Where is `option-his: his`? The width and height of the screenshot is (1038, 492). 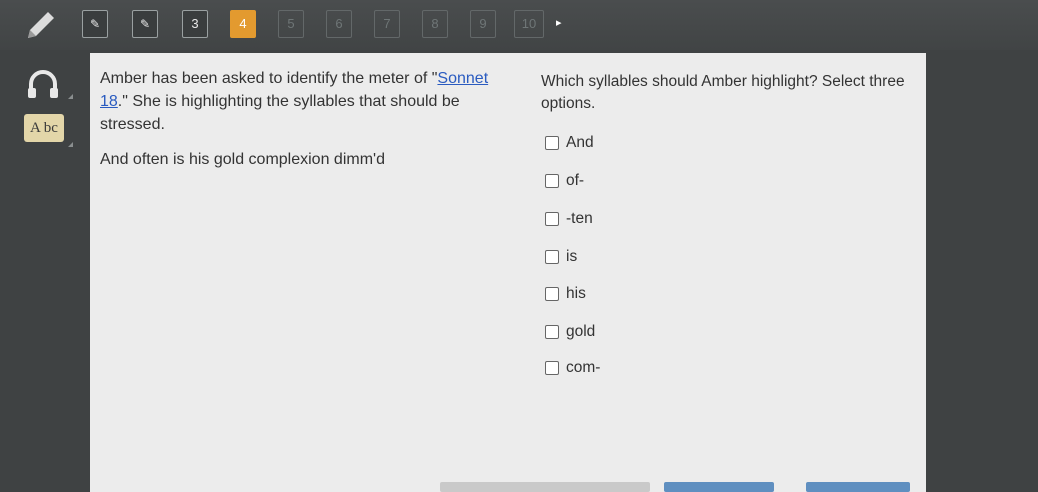
option-his: his is located at coordinates (565, 294).